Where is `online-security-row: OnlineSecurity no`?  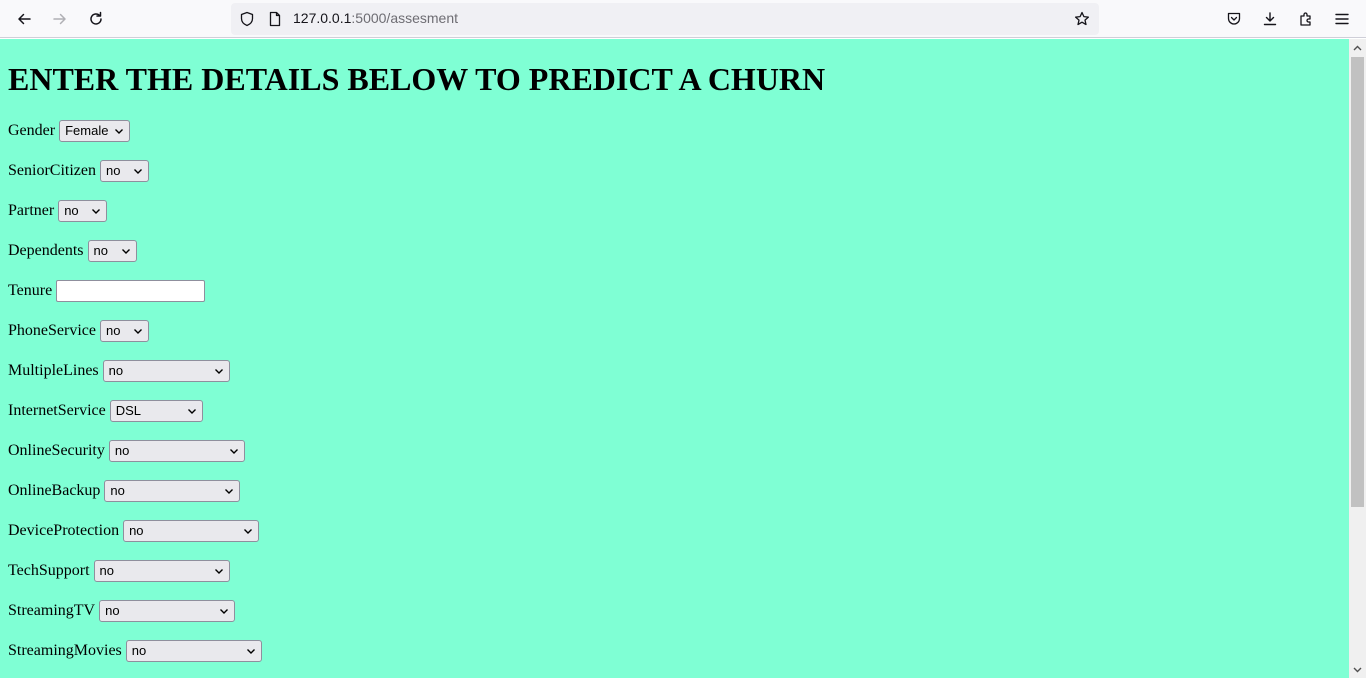
online-security-row: OnlineSecurity no is located at coordinates (126, 451).